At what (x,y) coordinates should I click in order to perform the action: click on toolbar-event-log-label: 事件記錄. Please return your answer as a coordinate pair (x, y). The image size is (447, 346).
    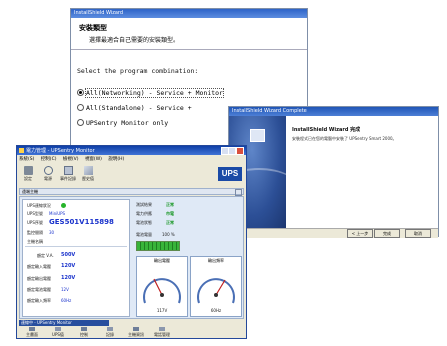
    Looking at the image, I should click on (68, 178).